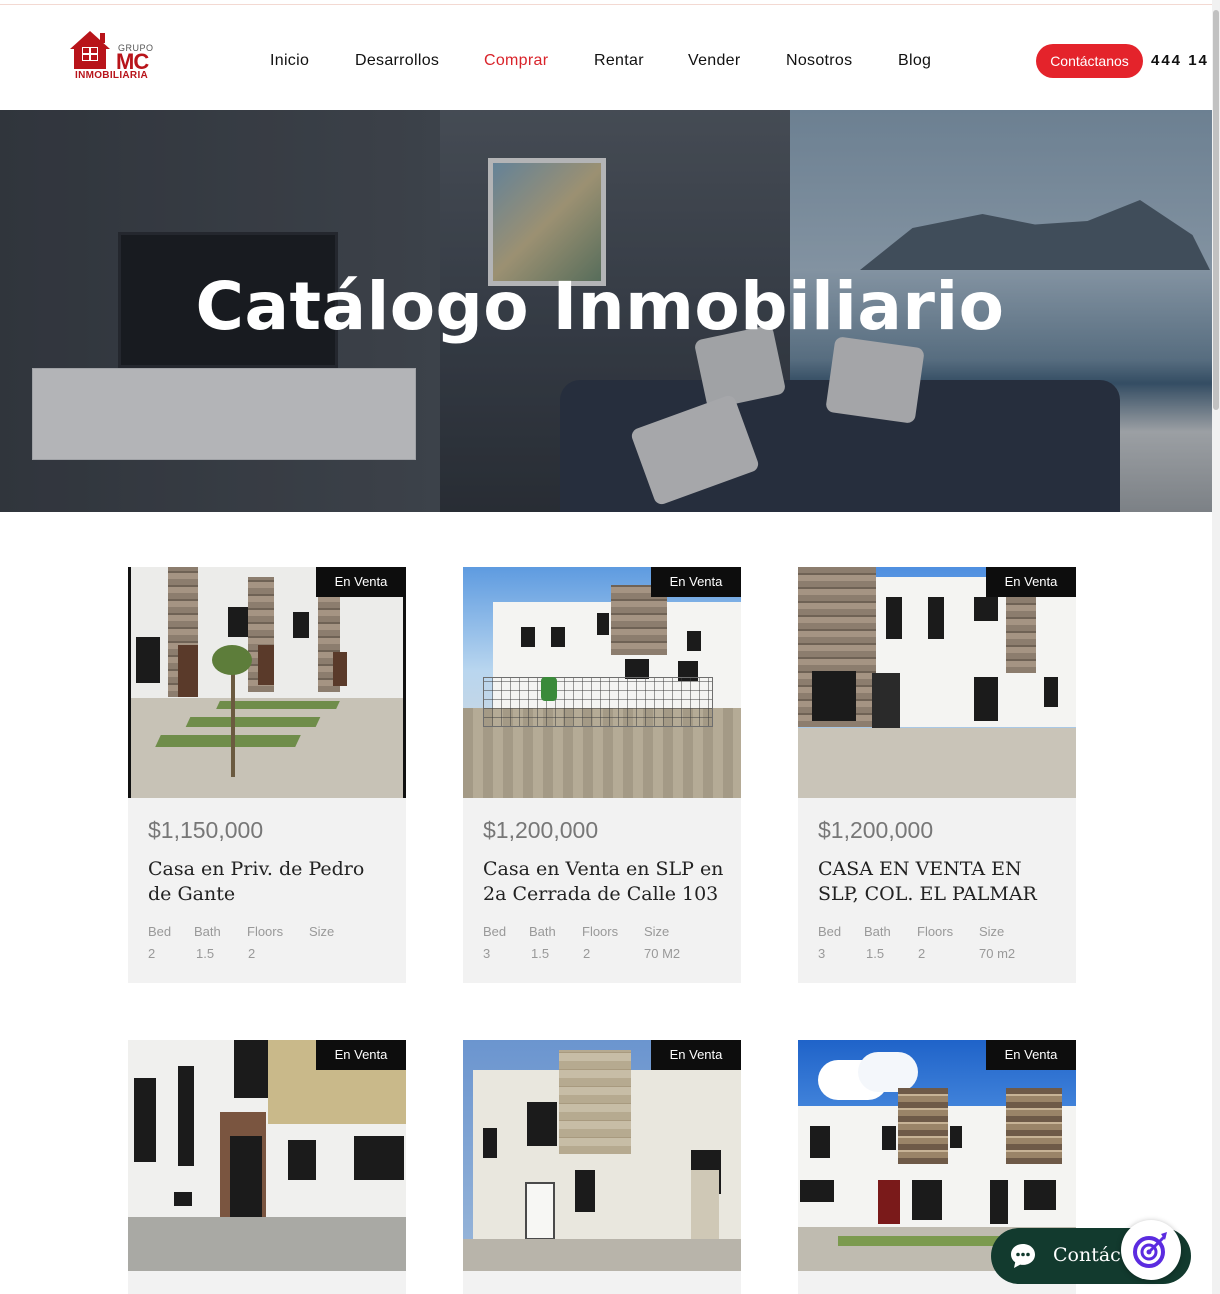 The width and height of the screenshot is (1220, 1294). I want to click on accessibility-widget-button, so click(1151, 1250).